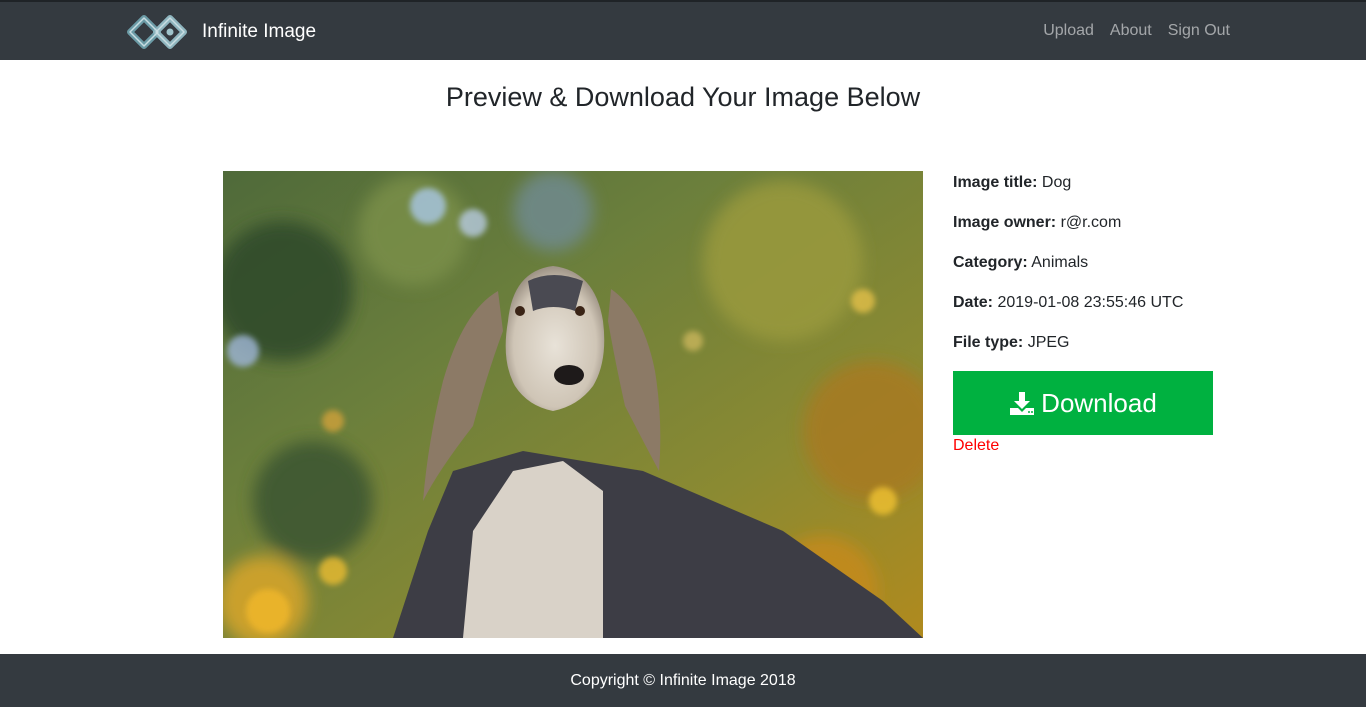  I want to click on download-button-label: Download, so click(1099, 402).